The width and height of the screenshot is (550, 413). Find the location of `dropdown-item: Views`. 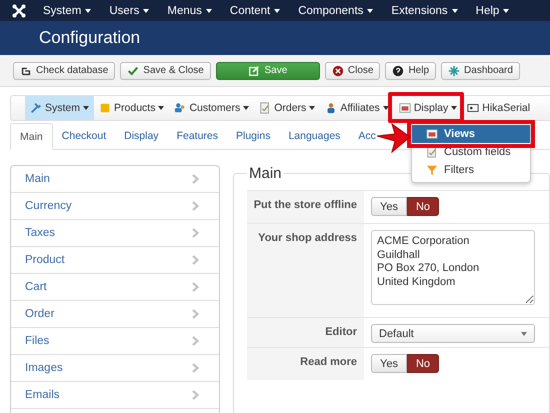

dropdown-item: Views is located at coordinates (471, 134).